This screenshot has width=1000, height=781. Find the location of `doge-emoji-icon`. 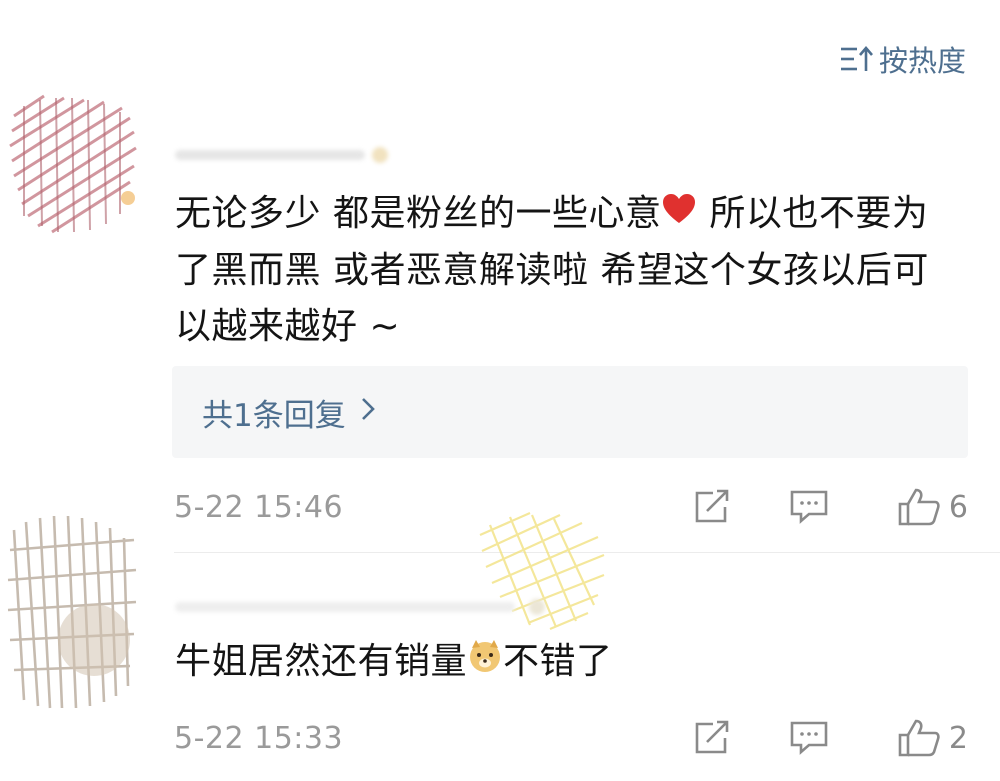

doge-emoji-icon is located at coordinates (485, 663).